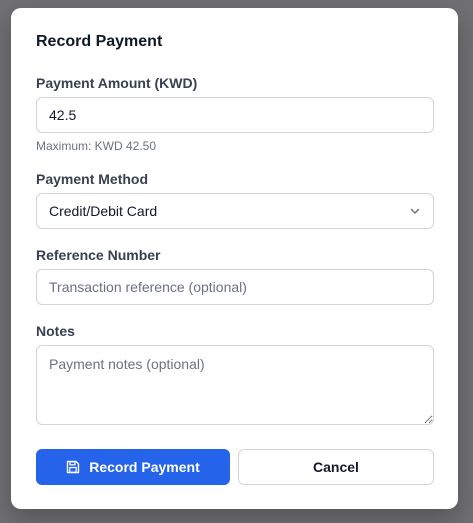 This screenshot has height=523, width=473. I want to click on payment-method-select: Credit/Debit Card, so click(235, 211).